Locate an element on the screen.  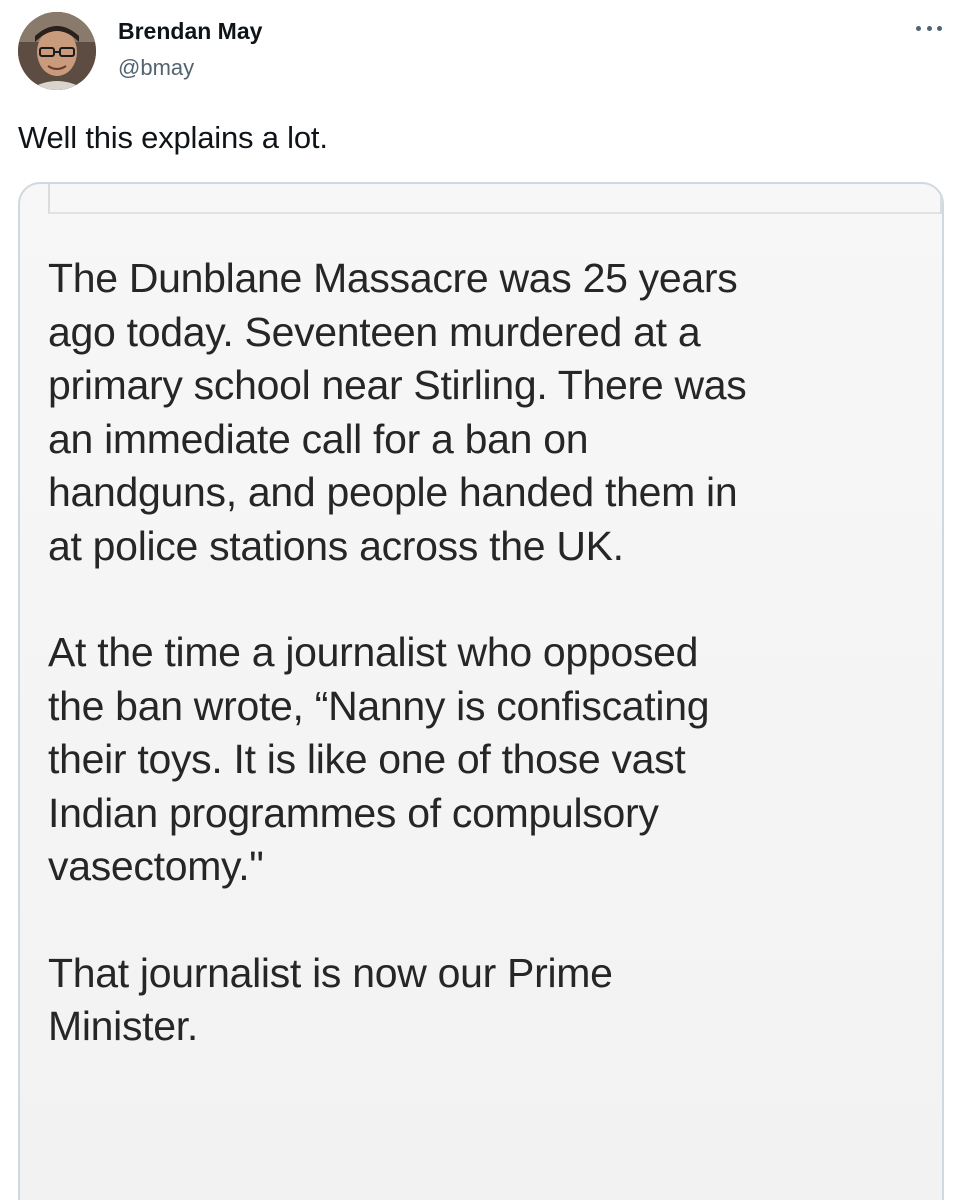
tweet-text: Well this explains a lot. is located at coordinates (173, 137).